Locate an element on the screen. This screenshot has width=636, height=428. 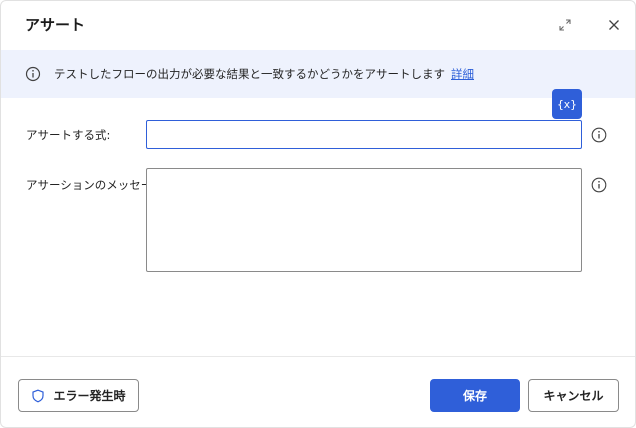
expression-label: アサートする式: is located at coordinates (68, 135).